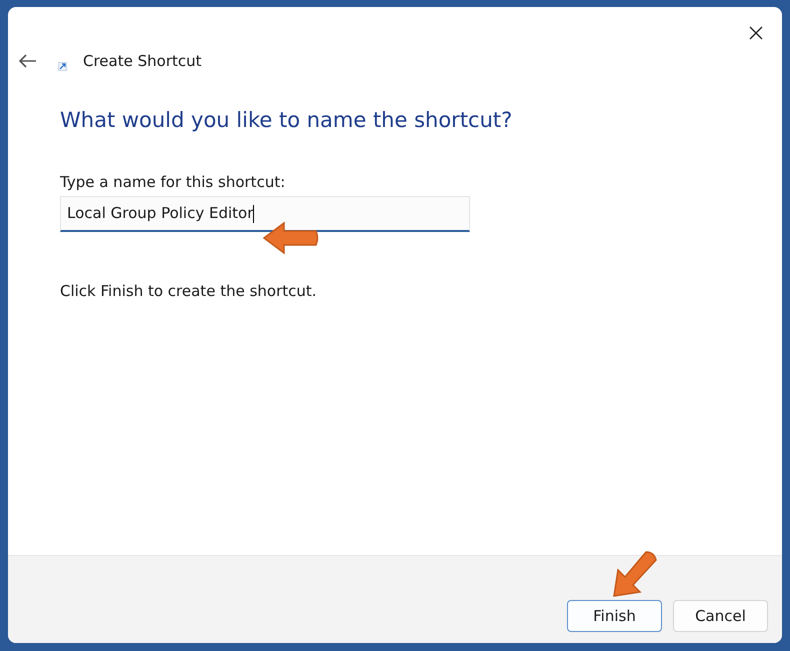 Image resolution: width=790 pixels, height=651 pixels. Describe the element at coordinates (62, 66) in the screenshot. I see `shortcut-icon` at that location.